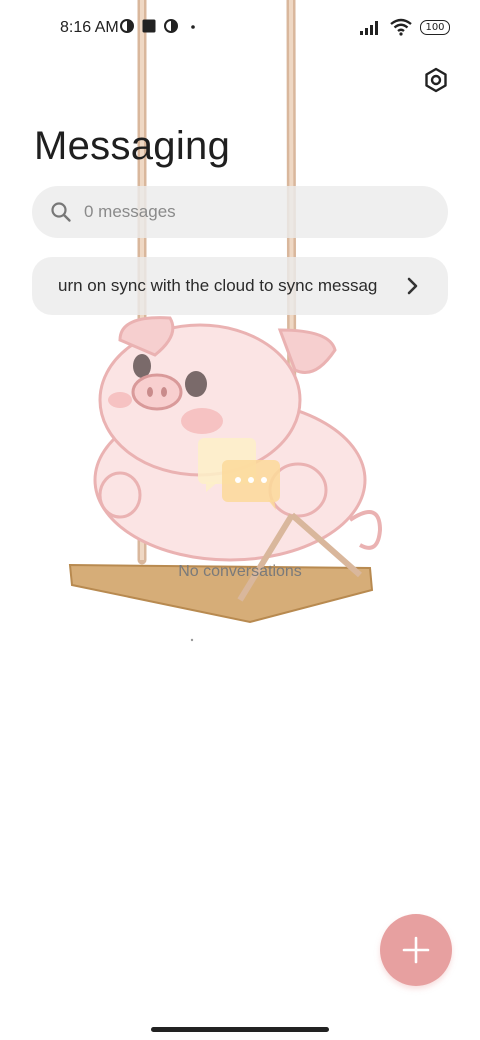 This screenshot has width=480, height=1040. Describe the element at coordinates (239, 474) in the screenshot. I see `chat-bubbles-icon` at that location.